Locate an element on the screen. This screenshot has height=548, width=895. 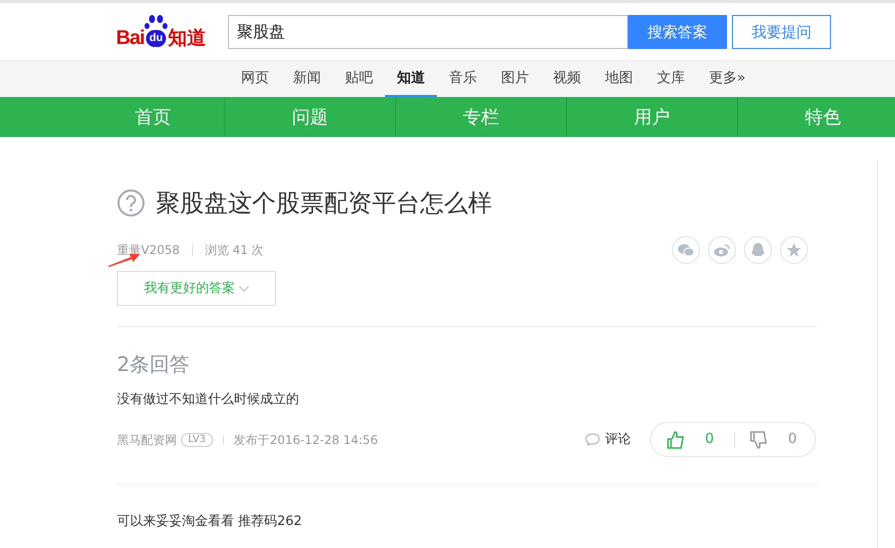
search-field: 聚股盘 is located at coordinates (428, 32).